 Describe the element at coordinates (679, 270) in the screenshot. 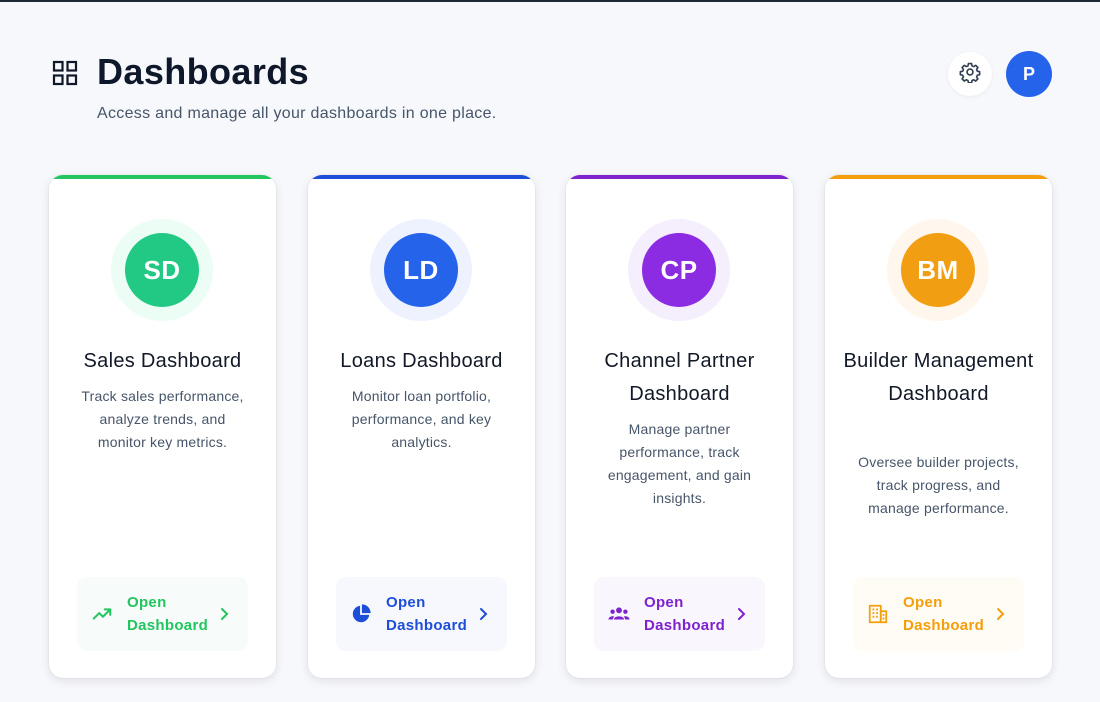

I see `card-badge: CP` at that location.